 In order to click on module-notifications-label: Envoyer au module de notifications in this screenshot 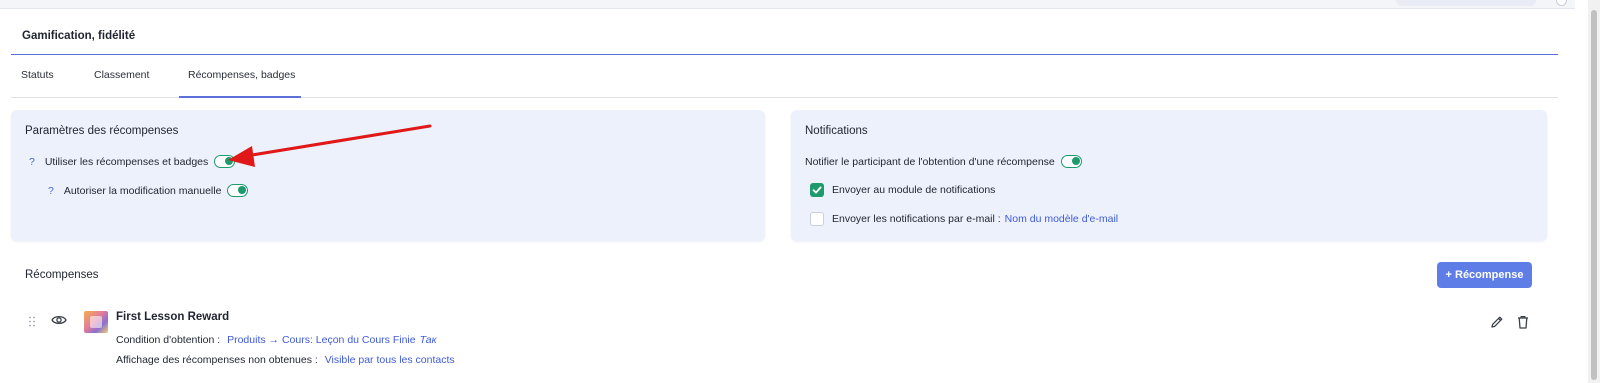, I will do `click(914, 190)`.